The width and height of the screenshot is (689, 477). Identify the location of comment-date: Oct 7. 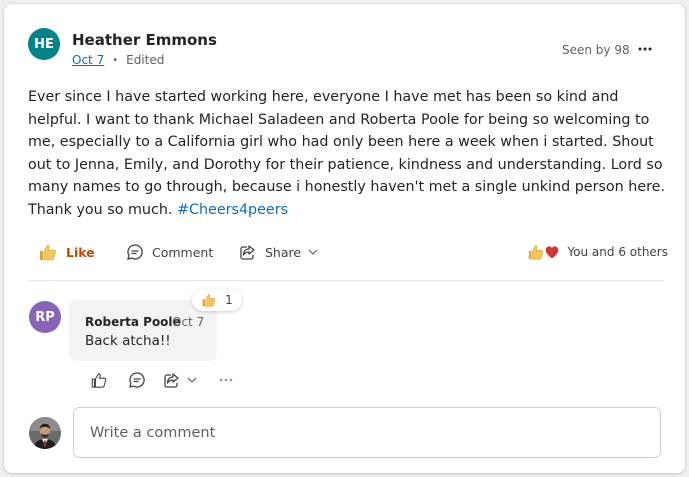
(188, 322).